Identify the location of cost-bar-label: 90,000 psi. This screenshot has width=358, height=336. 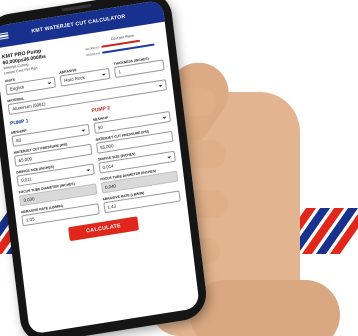
(93, 54).